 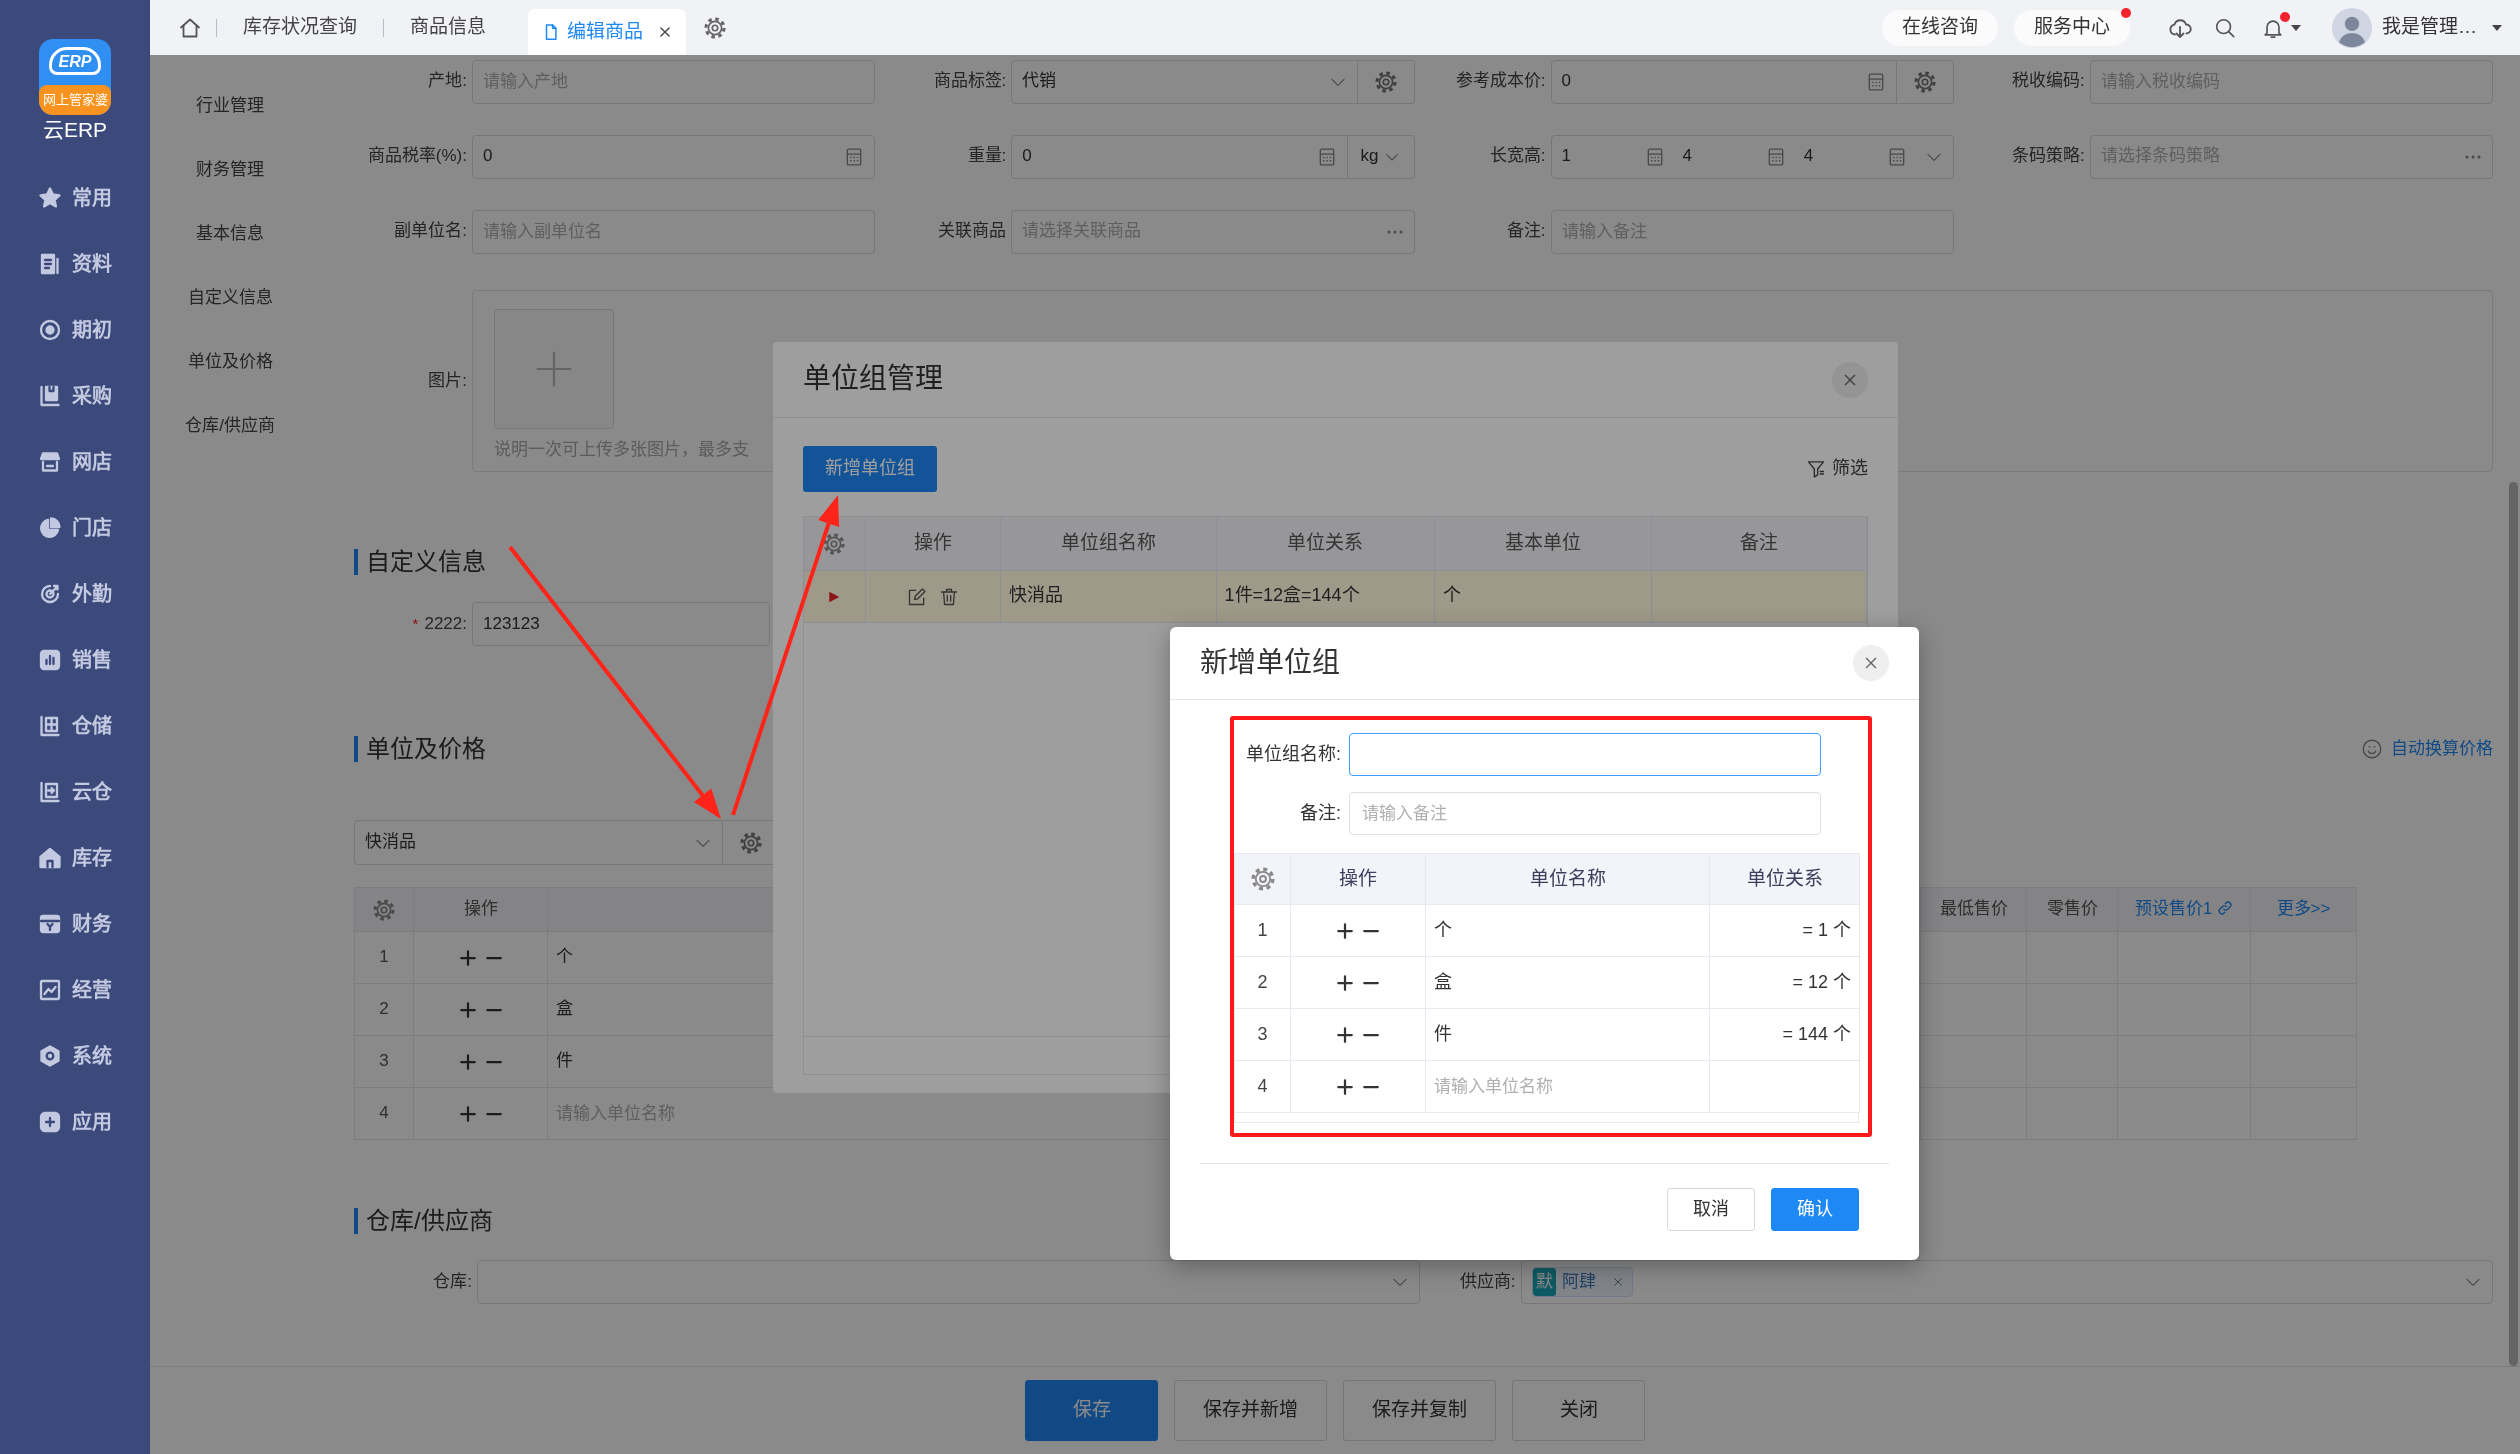 I want to click on table-row: 快消品 1件=12盒=144个 个, so click(x=1335, y=596).